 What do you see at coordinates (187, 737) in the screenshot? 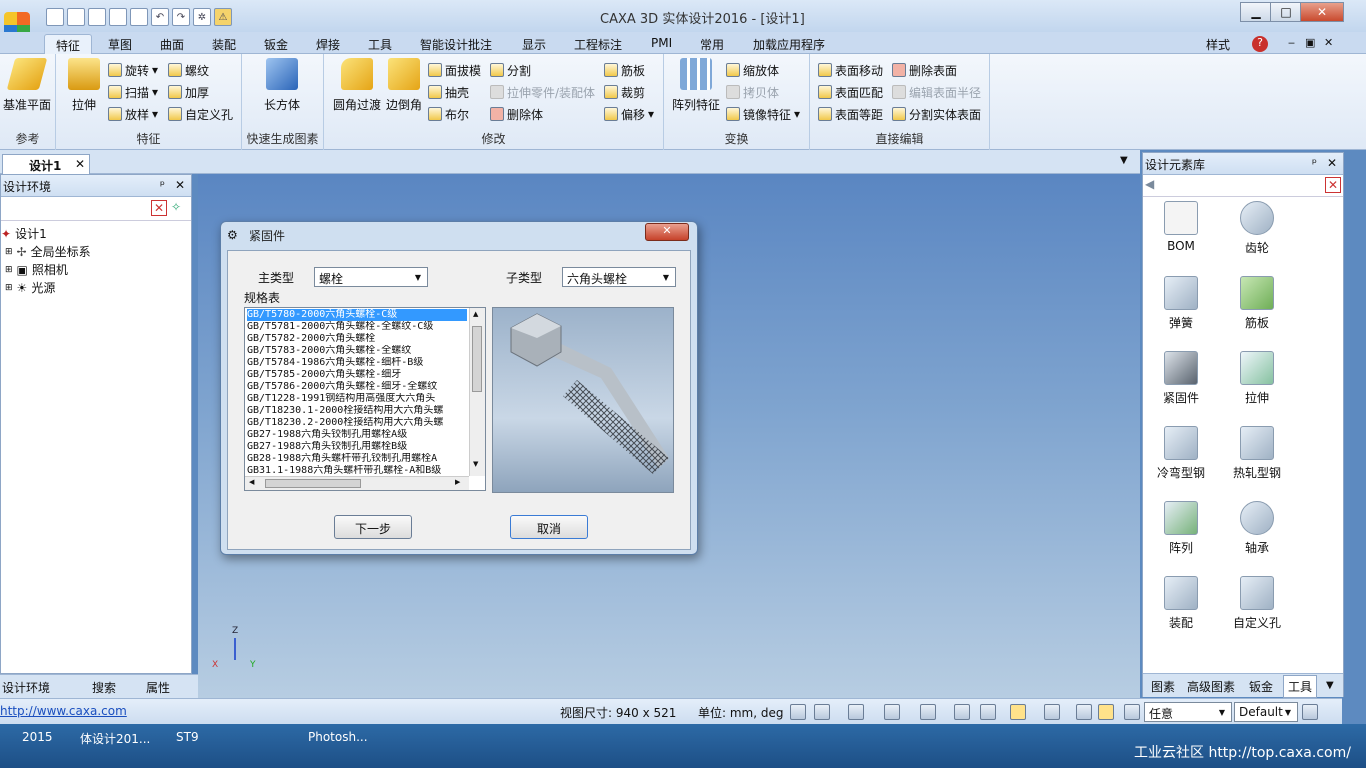
I see `taskbar-item: ST9` at bounding box center [187, 737].